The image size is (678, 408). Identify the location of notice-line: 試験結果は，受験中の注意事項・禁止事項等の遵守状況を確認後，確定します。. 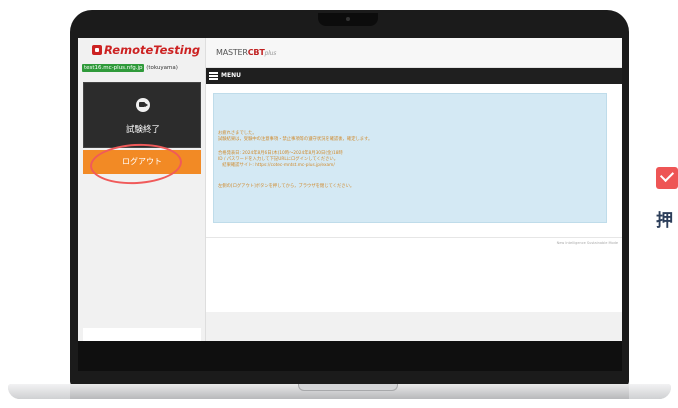
(295, 139).